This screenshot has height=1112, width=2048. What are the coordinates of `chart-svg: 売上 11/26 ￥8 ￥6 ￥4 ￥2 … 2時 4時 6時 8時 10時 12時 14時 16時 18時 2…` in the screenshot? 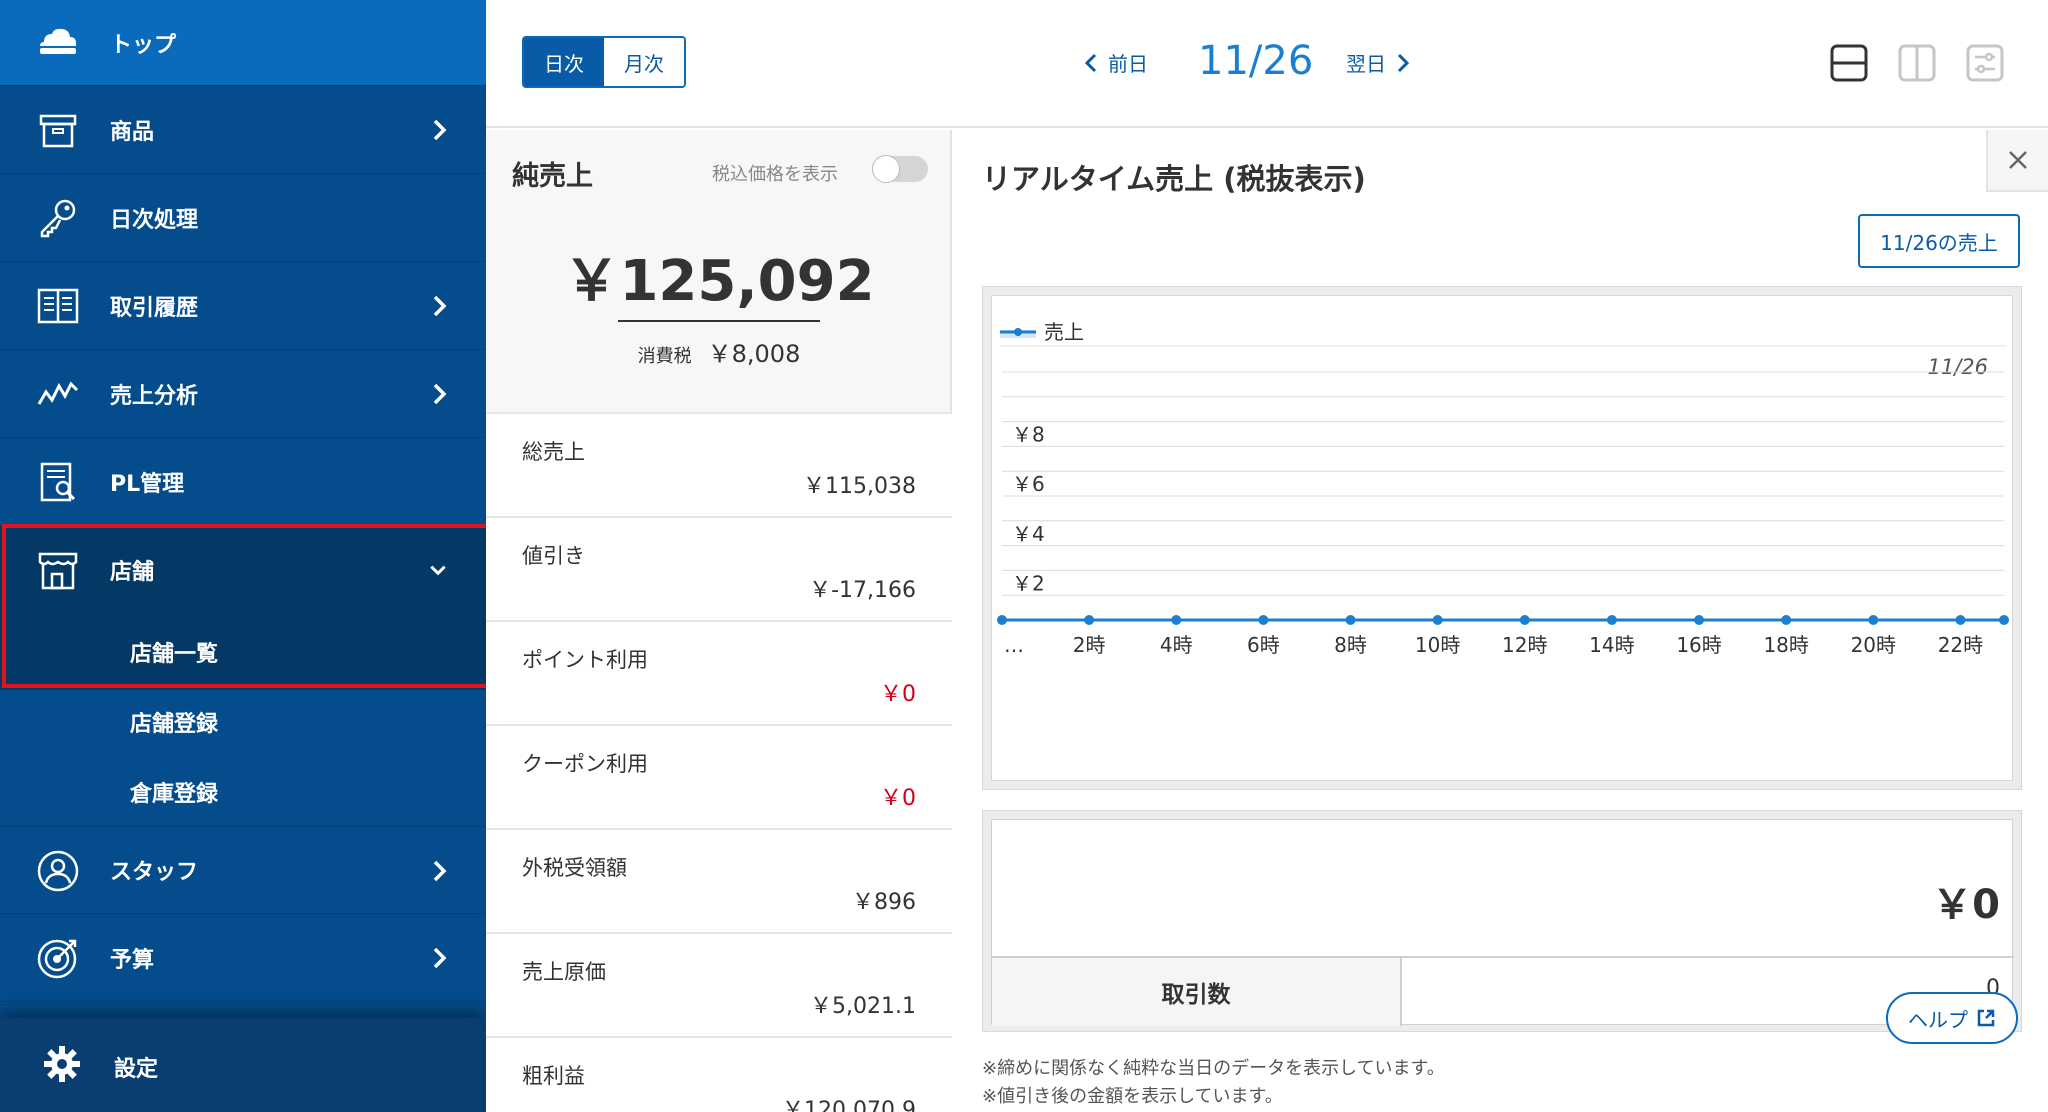 It's located at (1503, 488).